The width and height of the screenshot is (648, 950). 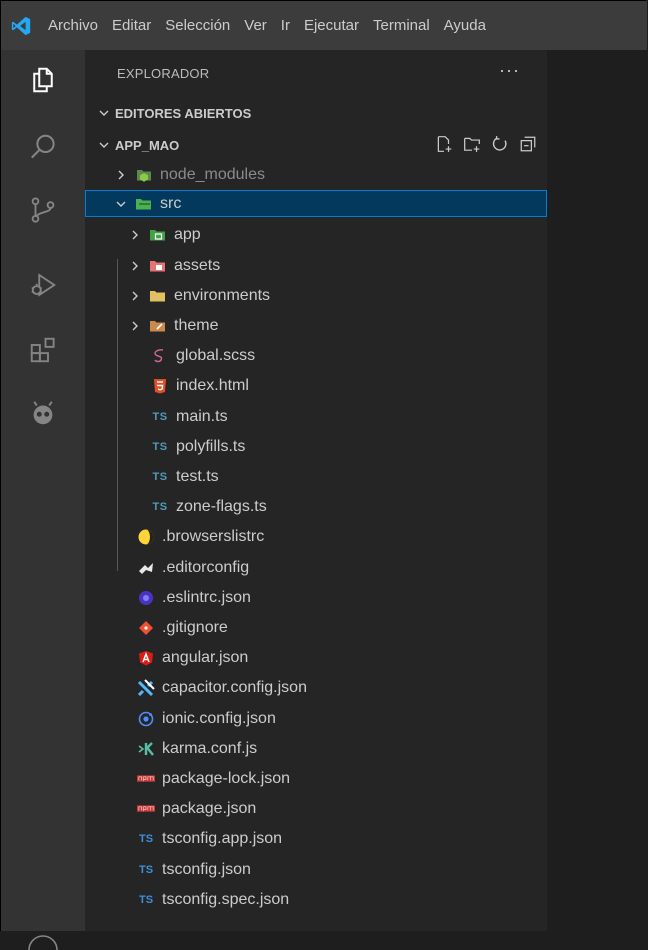 I want to click on file-item: TS tsconfig.app.json, so click(x=316, y=839).